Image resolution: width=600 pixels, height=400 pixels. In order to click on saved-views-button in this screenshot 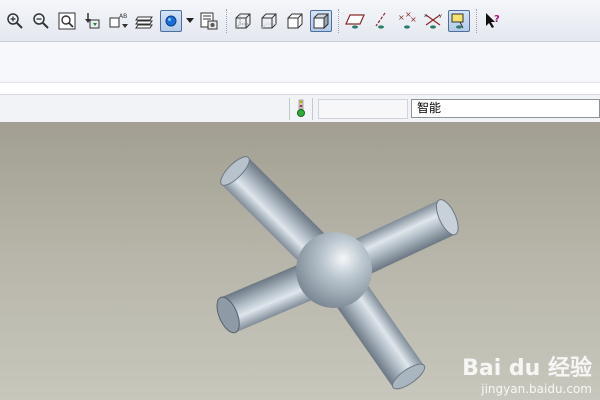, I will do `click(209, 21)`.